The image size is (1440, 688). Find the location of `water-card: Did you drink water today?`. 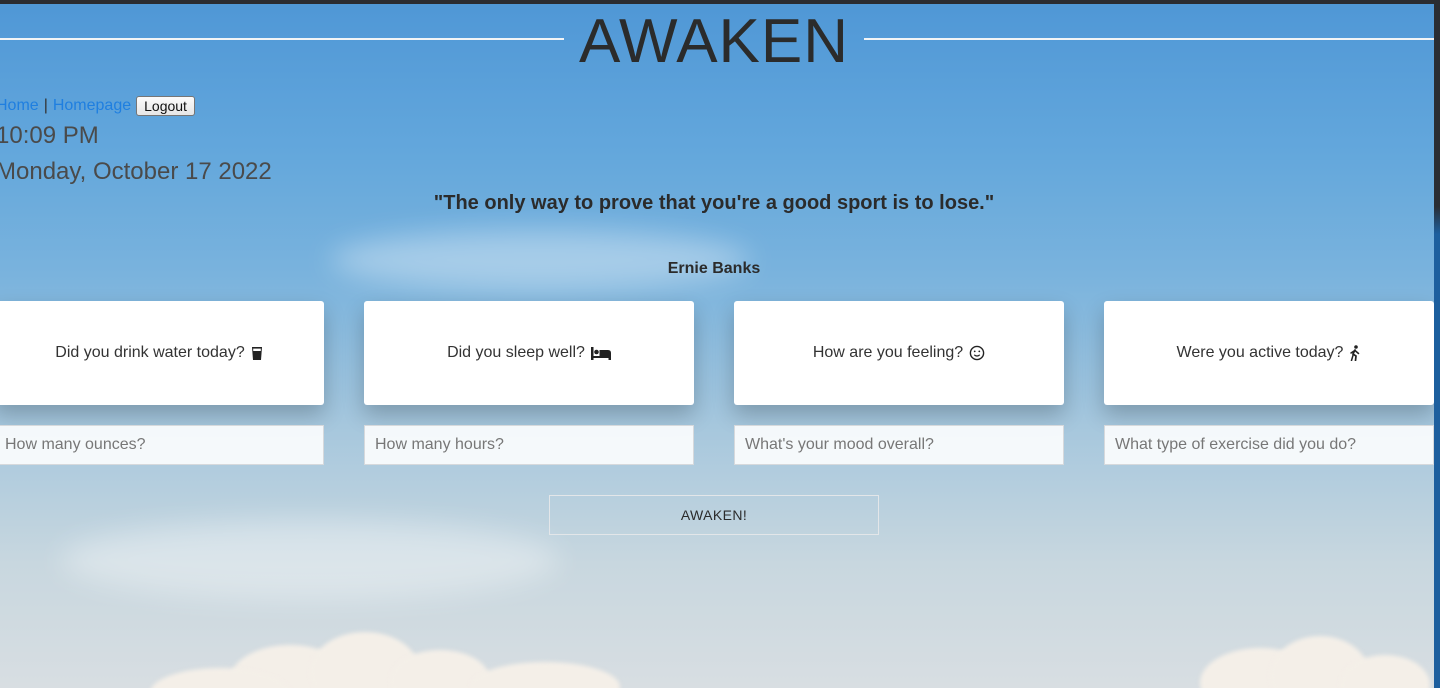

water-card: Did you drink water today? is located at coordinates (162, 353).